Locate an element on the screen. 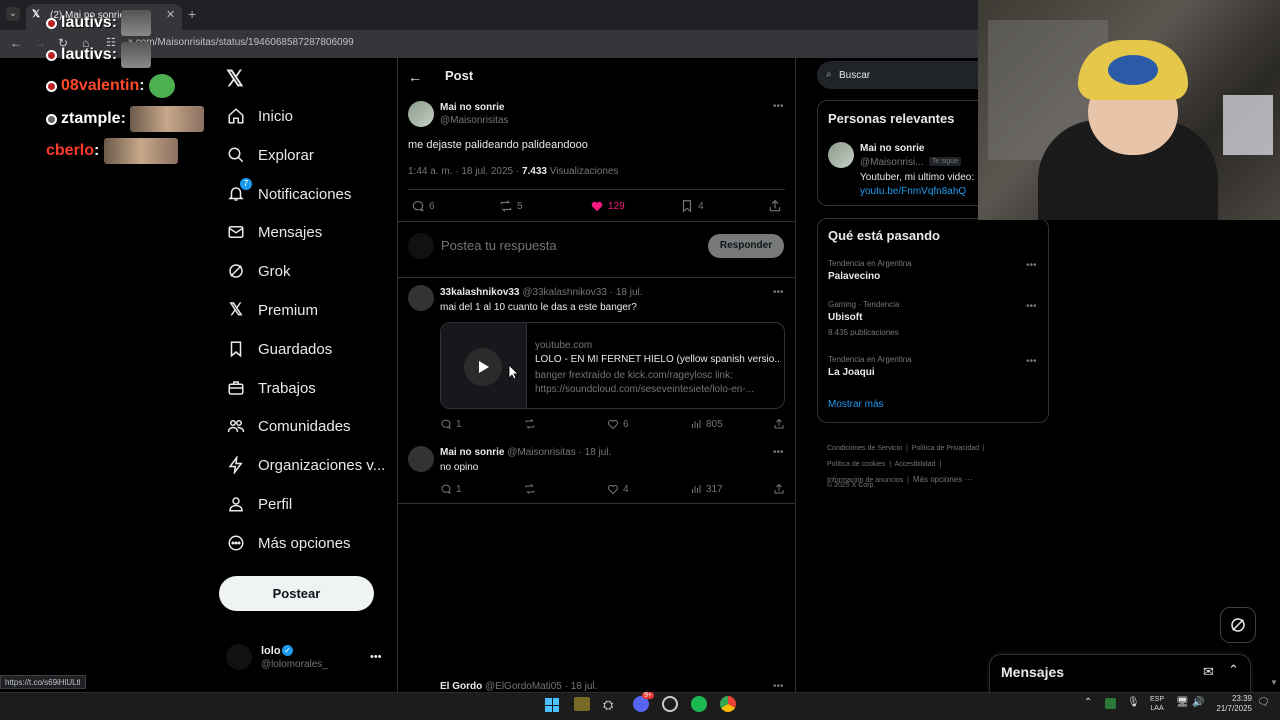 This screenshot has width=1280, height=720. forward-arrow-icon: → is located at coordinates (40, 43).